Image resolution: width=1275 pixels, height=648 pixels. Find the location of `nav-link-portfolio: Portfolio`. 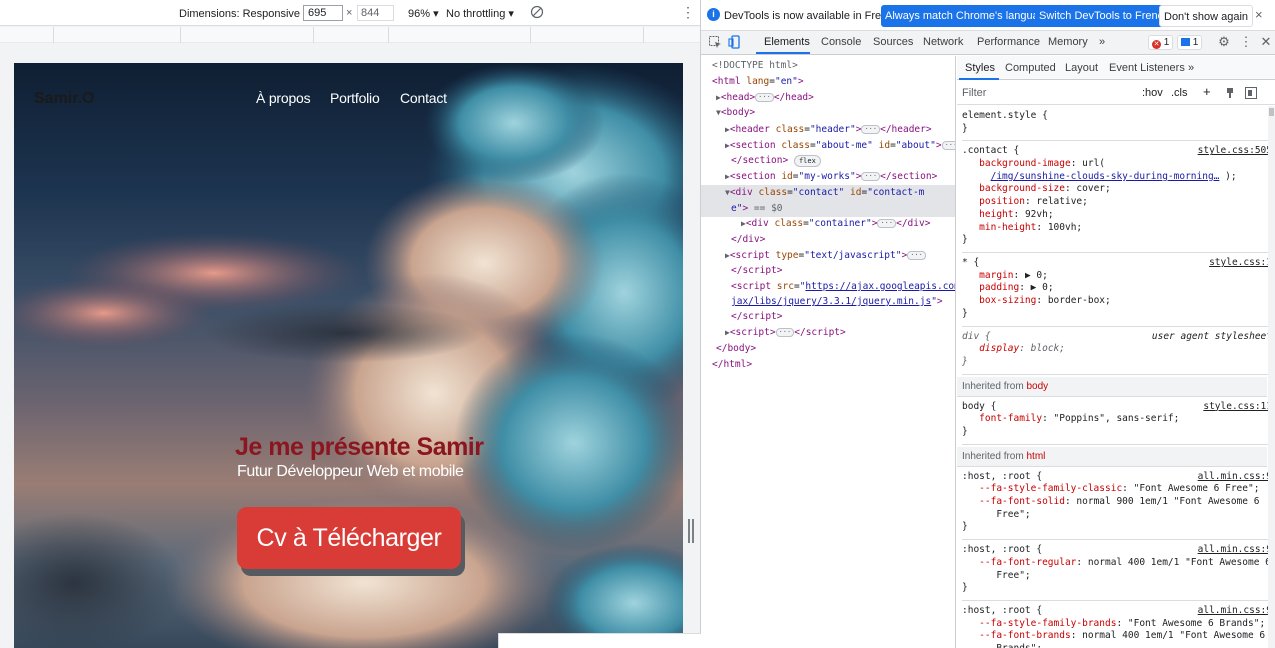

nav-link-portfolio: Portfolio is located at coordinates (355, 98).